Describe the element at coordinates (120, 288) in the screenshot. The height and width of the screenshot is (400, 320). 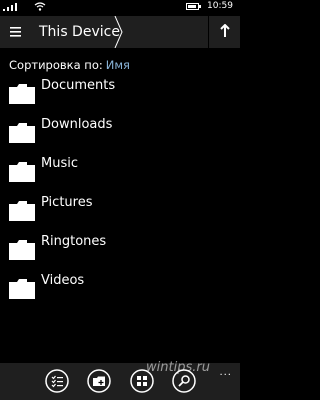
I see `folder-item-videos: Videos` at that location.